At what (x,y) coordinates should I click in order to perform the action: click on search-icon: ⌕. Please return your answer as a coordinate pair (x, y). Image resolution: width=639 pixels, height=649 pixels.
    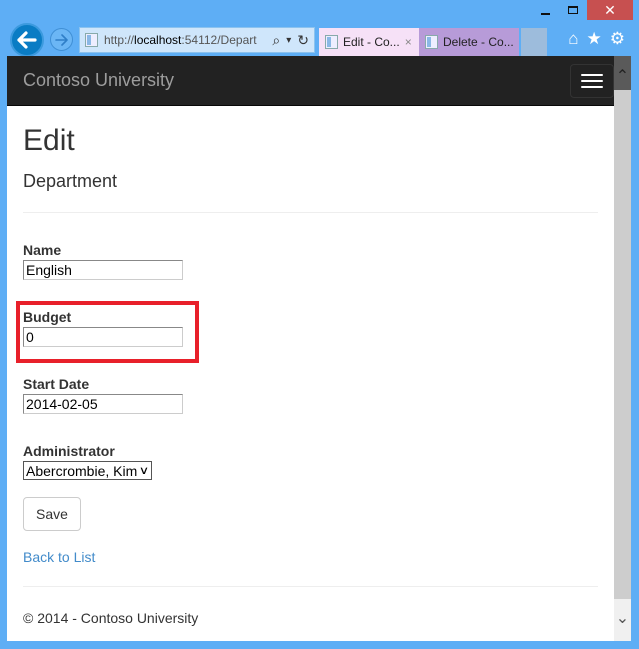
    Looking at the image, I should click on (276, 40).